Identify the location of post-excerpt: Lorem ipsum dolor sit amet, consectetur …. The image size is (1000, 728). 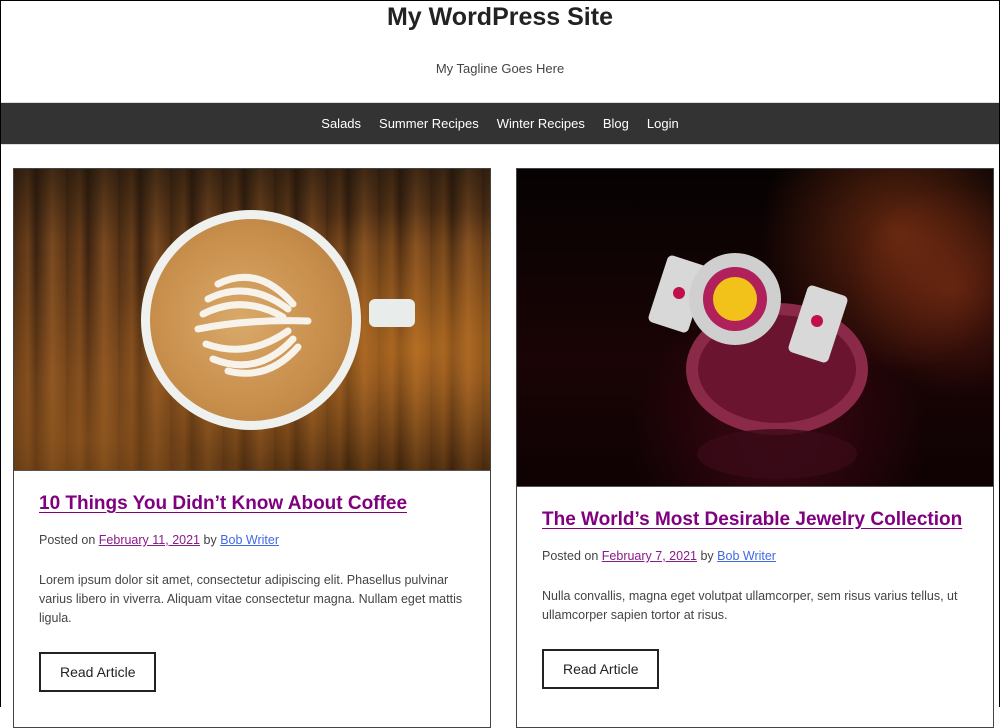
(251, 599).